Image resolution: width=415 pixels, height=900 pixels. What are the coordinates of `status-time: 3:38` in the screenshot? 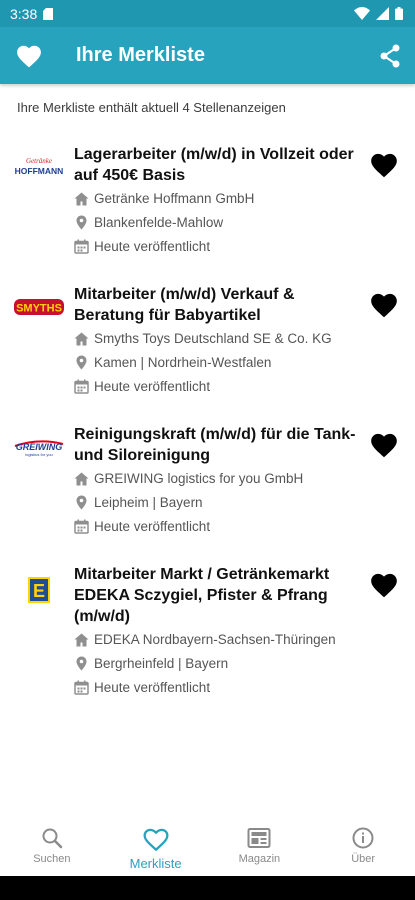 It's located at (24, 13).